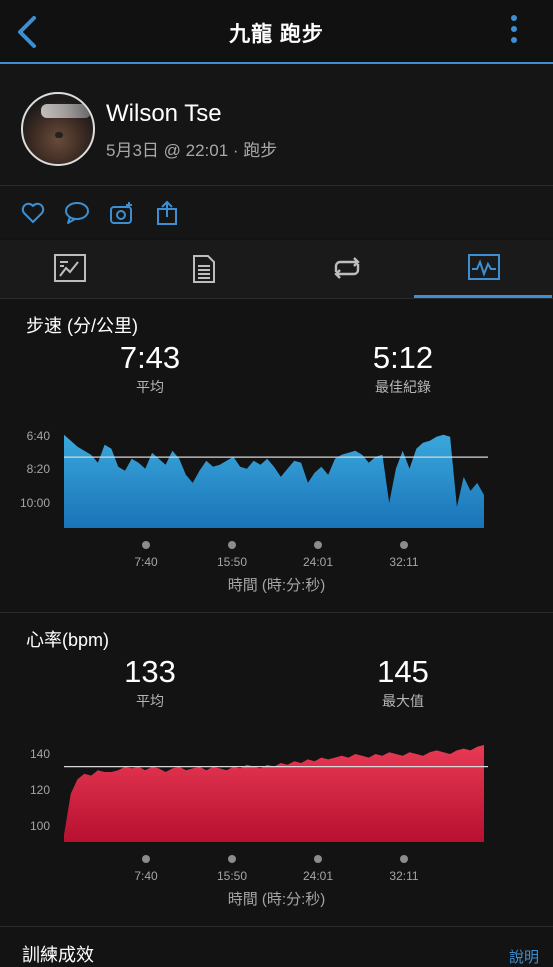  Describe the element at coordinates (164, 114) in the screenshot. I see `user-name: Wilson Tse` at that location.